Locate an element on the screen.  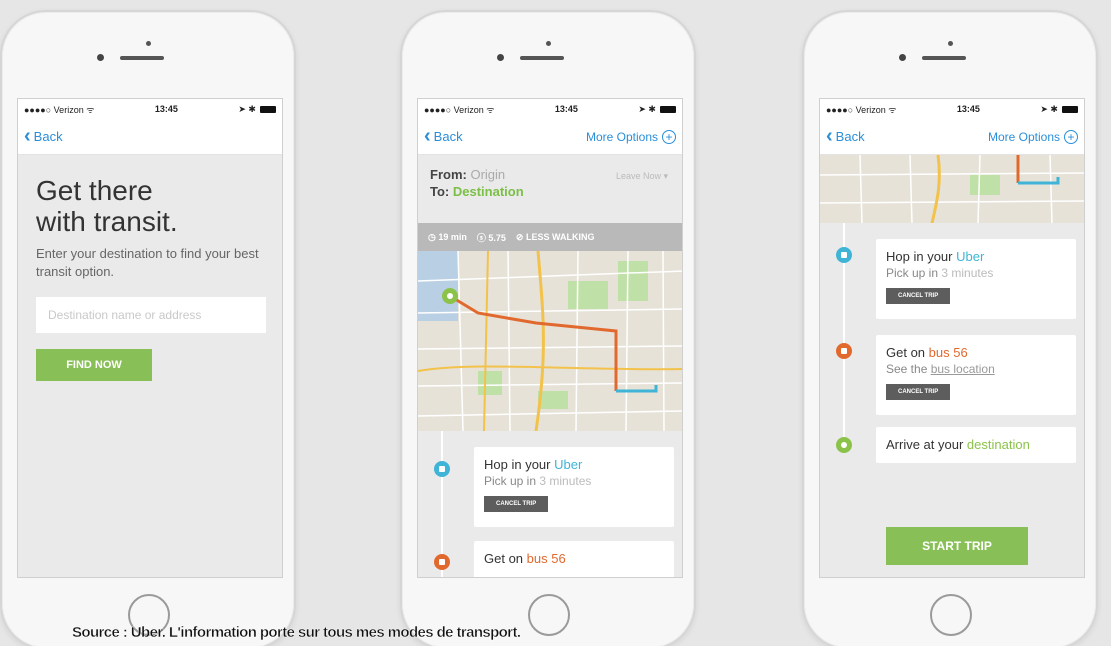
trip-summary-bar: ◷ 19 min ⓢ 5.75 ⊘ LESS WALKING is located at coordinates (550, 237).